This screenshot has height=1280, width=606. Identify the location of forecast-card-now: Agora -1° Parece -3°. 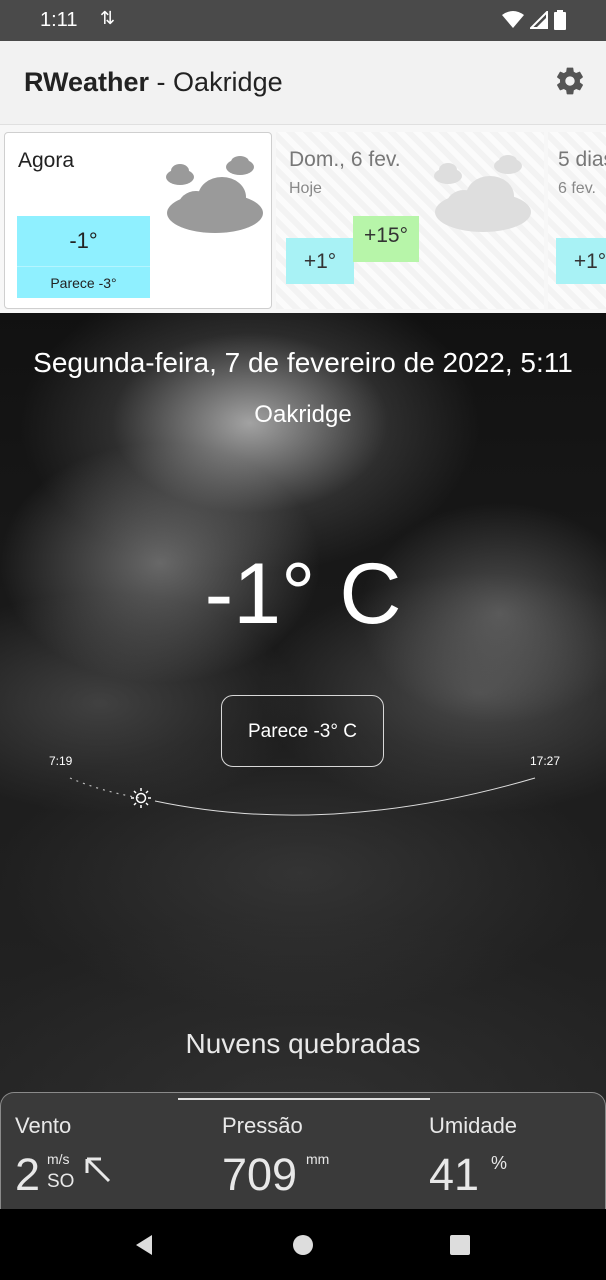
(138, 220).